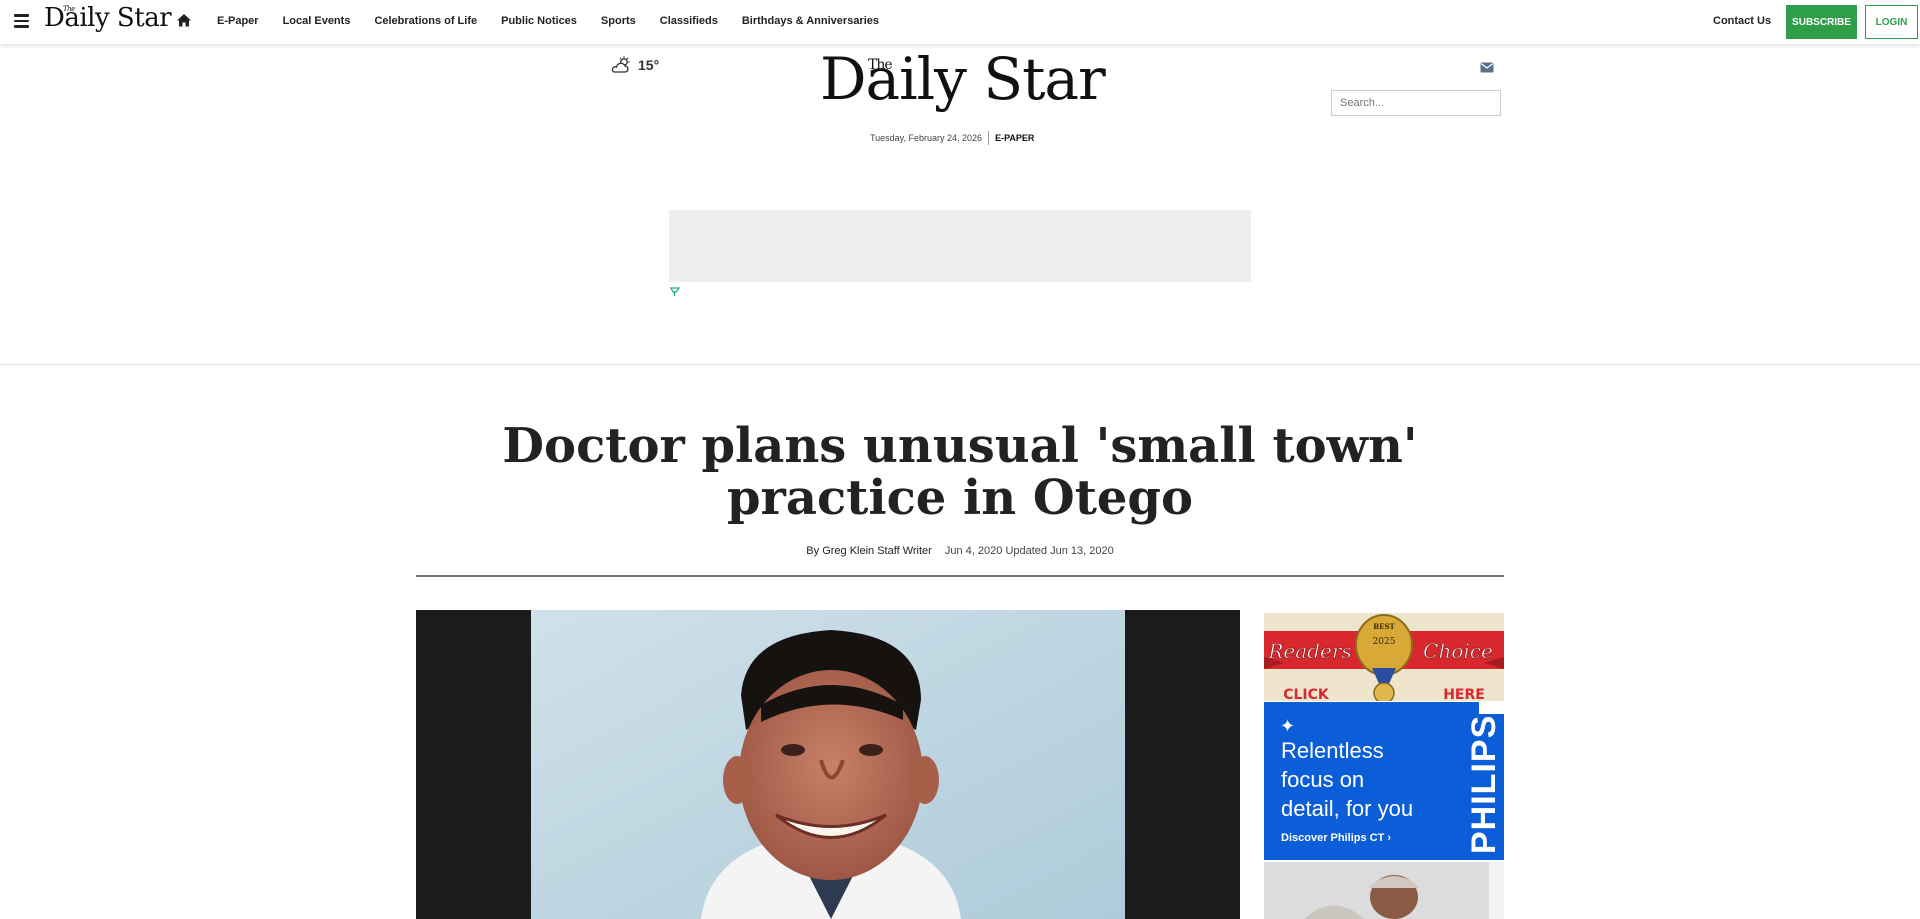  Describe the element at coordinates (69, 9) in the screenshot. I see `nav-logo-the: The` at that location.